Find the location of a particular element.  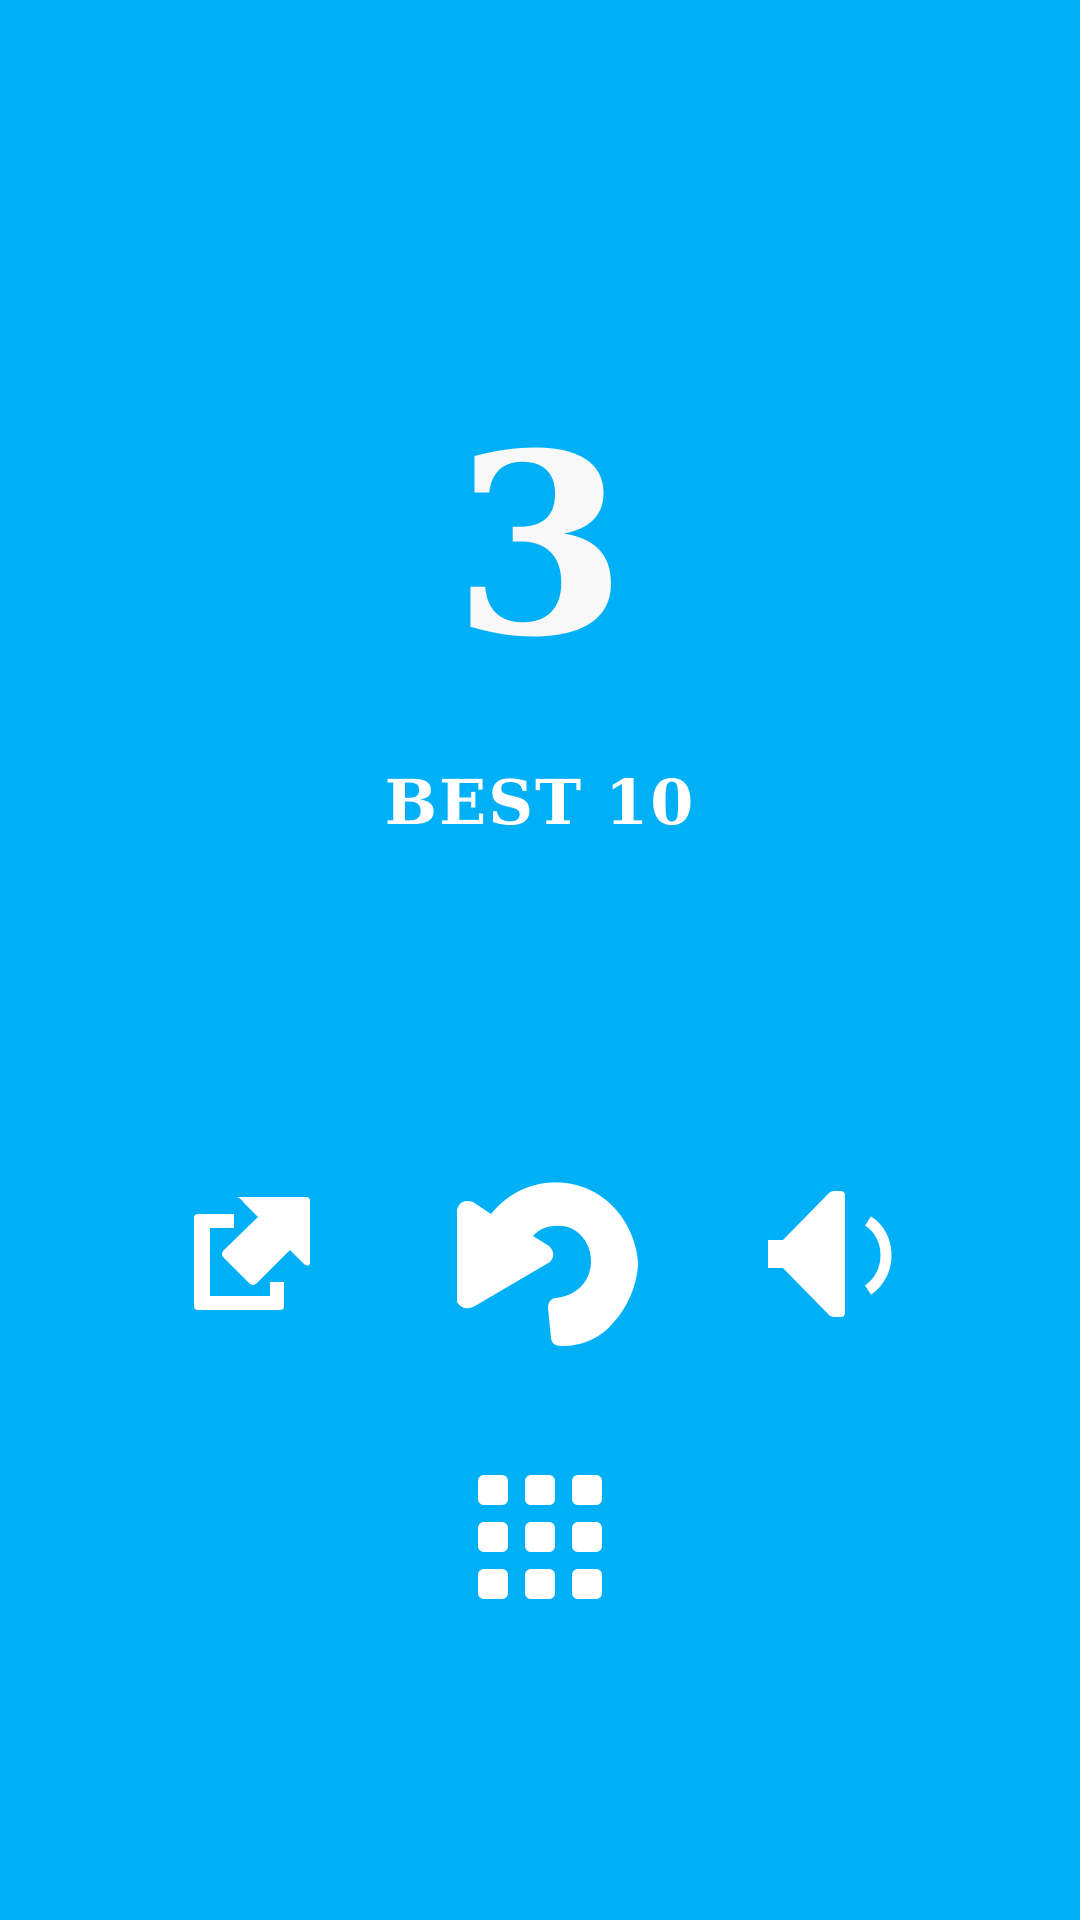

best-score-value: 10 is located at coordinates (650, 802).